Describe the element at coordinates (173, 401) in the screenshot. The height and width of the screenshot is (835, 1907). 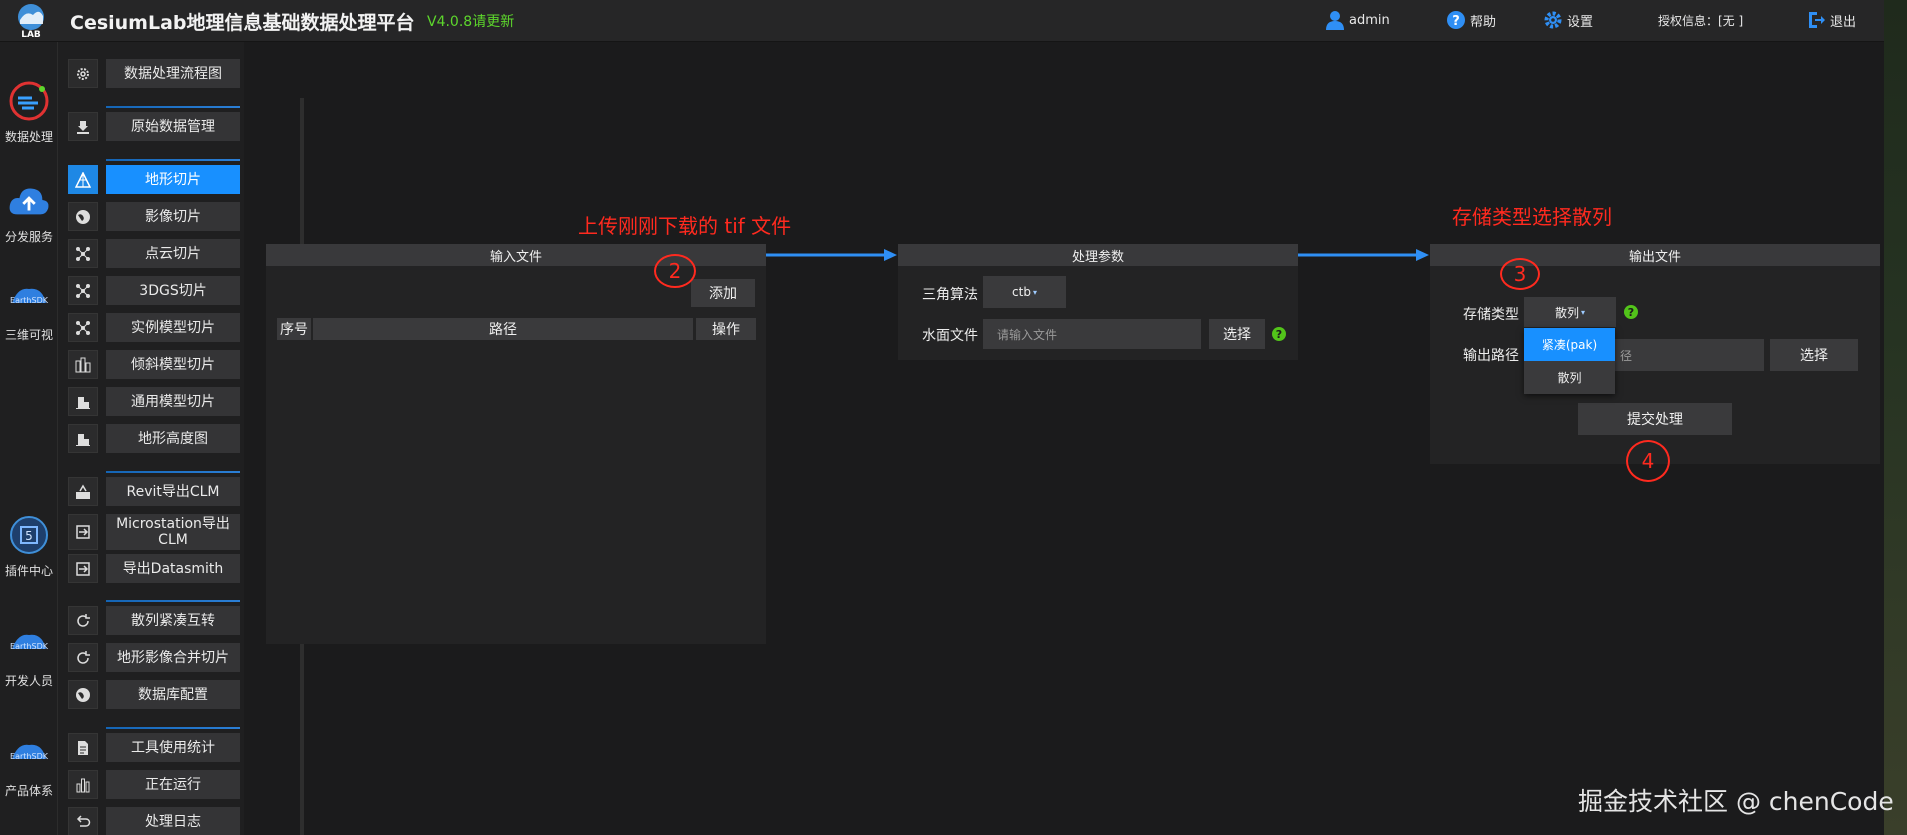
I see `menu-button: 通用模型切片` at that location.